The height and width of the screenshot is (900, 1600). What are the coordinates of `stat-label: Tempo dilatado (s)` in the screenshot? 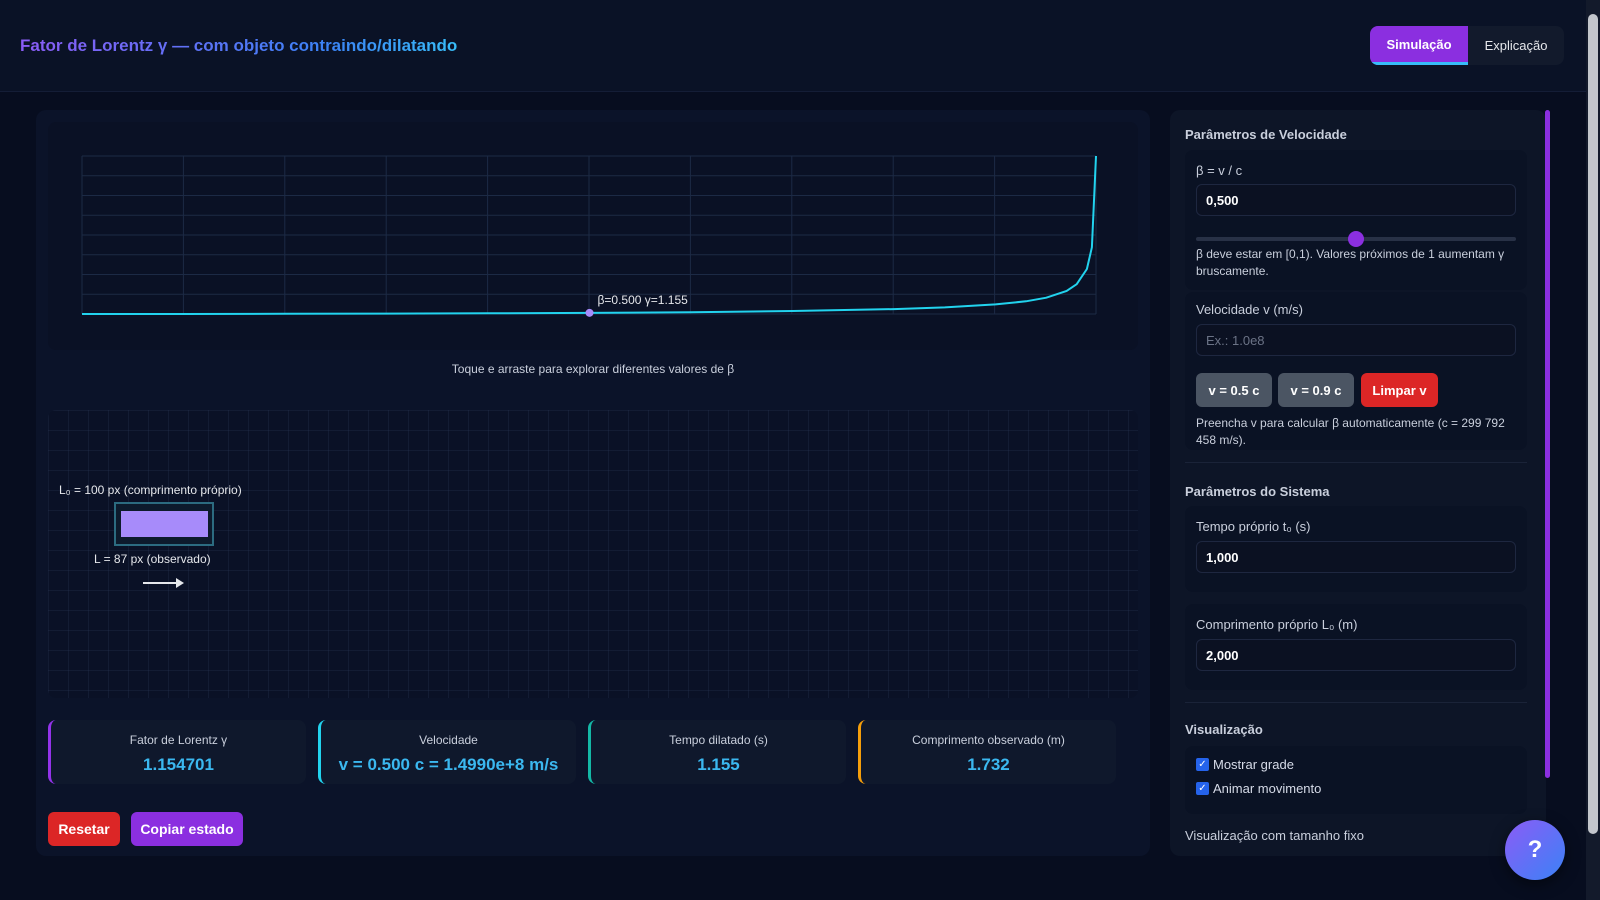 It's located at (718, 740).